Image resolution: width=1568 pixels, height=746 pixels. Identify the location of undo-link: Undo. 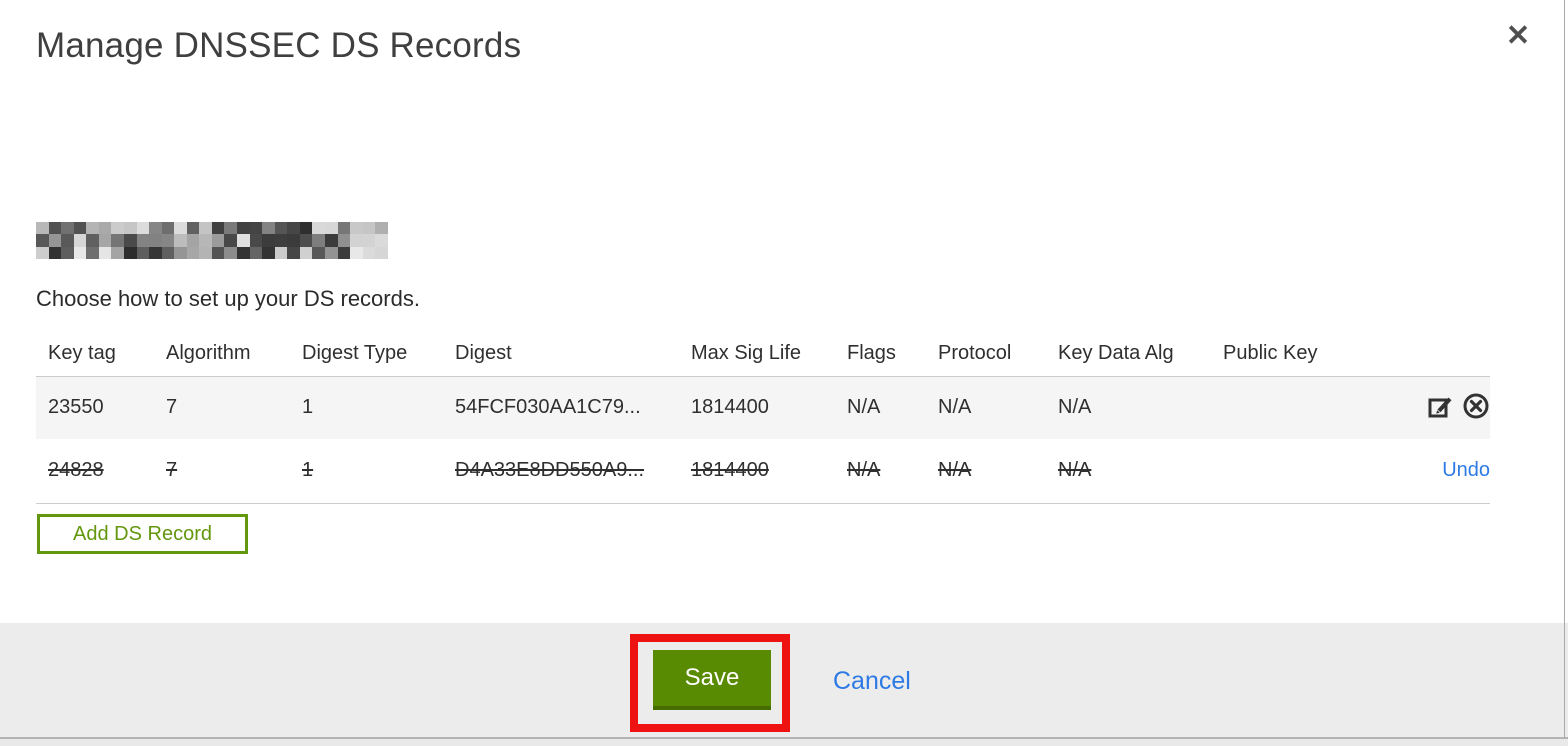
(1466, 470).